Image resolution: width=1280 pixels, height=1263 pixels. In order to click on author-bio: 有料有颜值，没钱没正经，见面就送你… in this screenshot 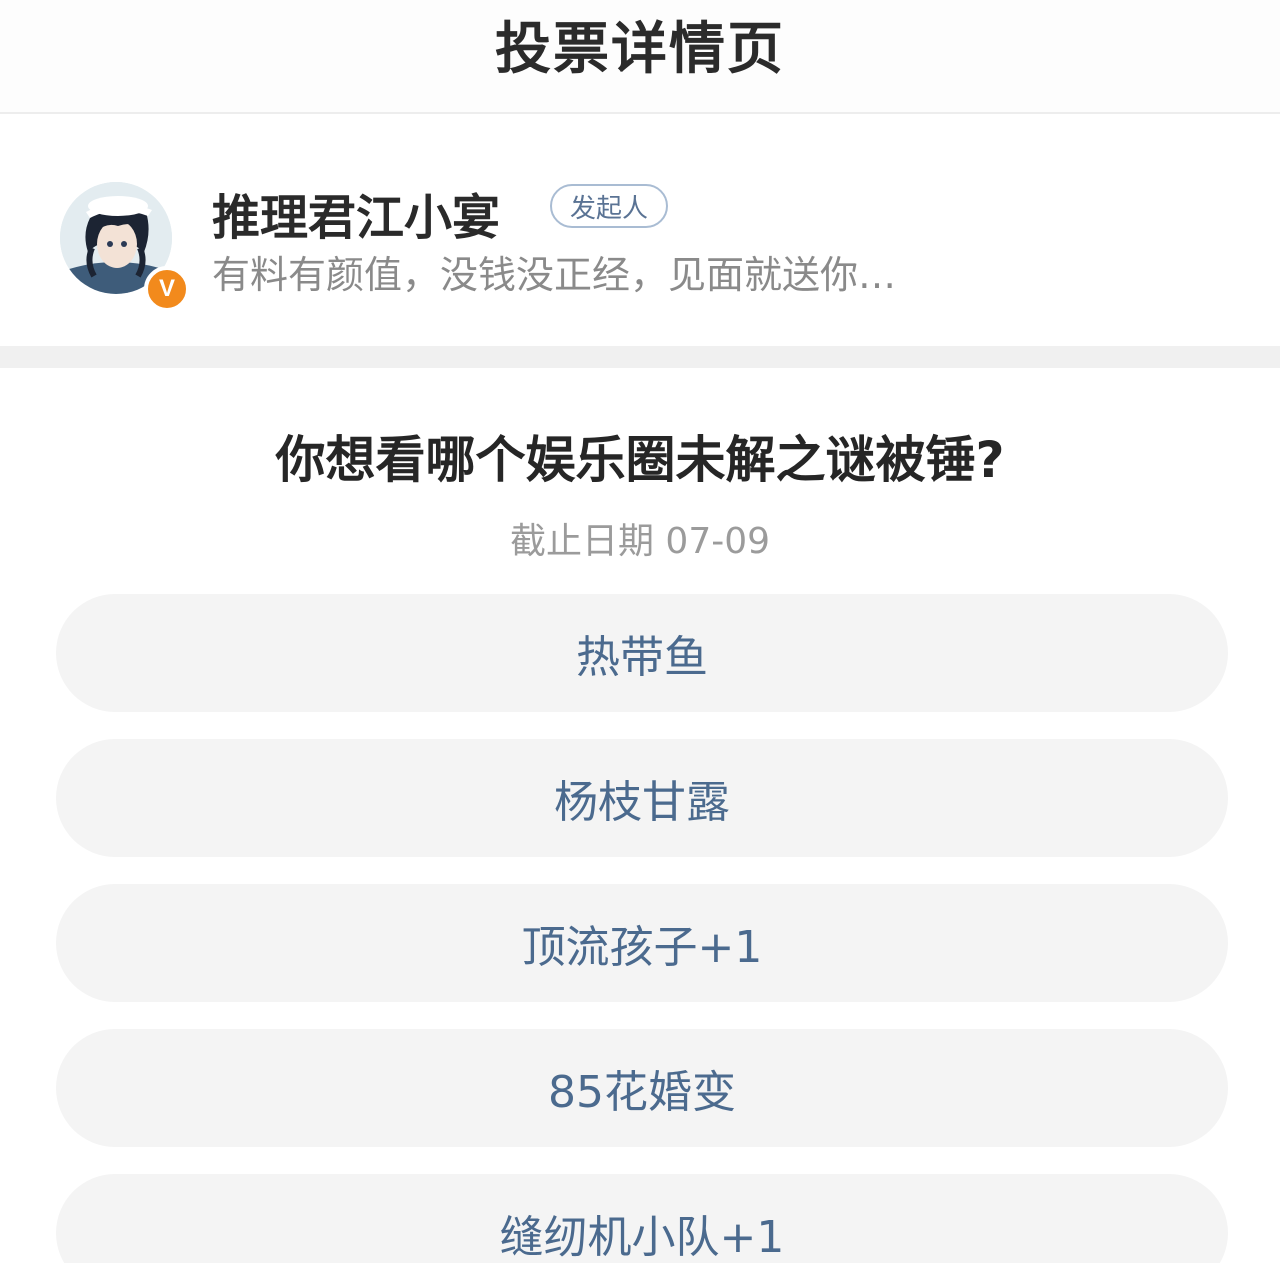, I will do `click(554, 275)`.